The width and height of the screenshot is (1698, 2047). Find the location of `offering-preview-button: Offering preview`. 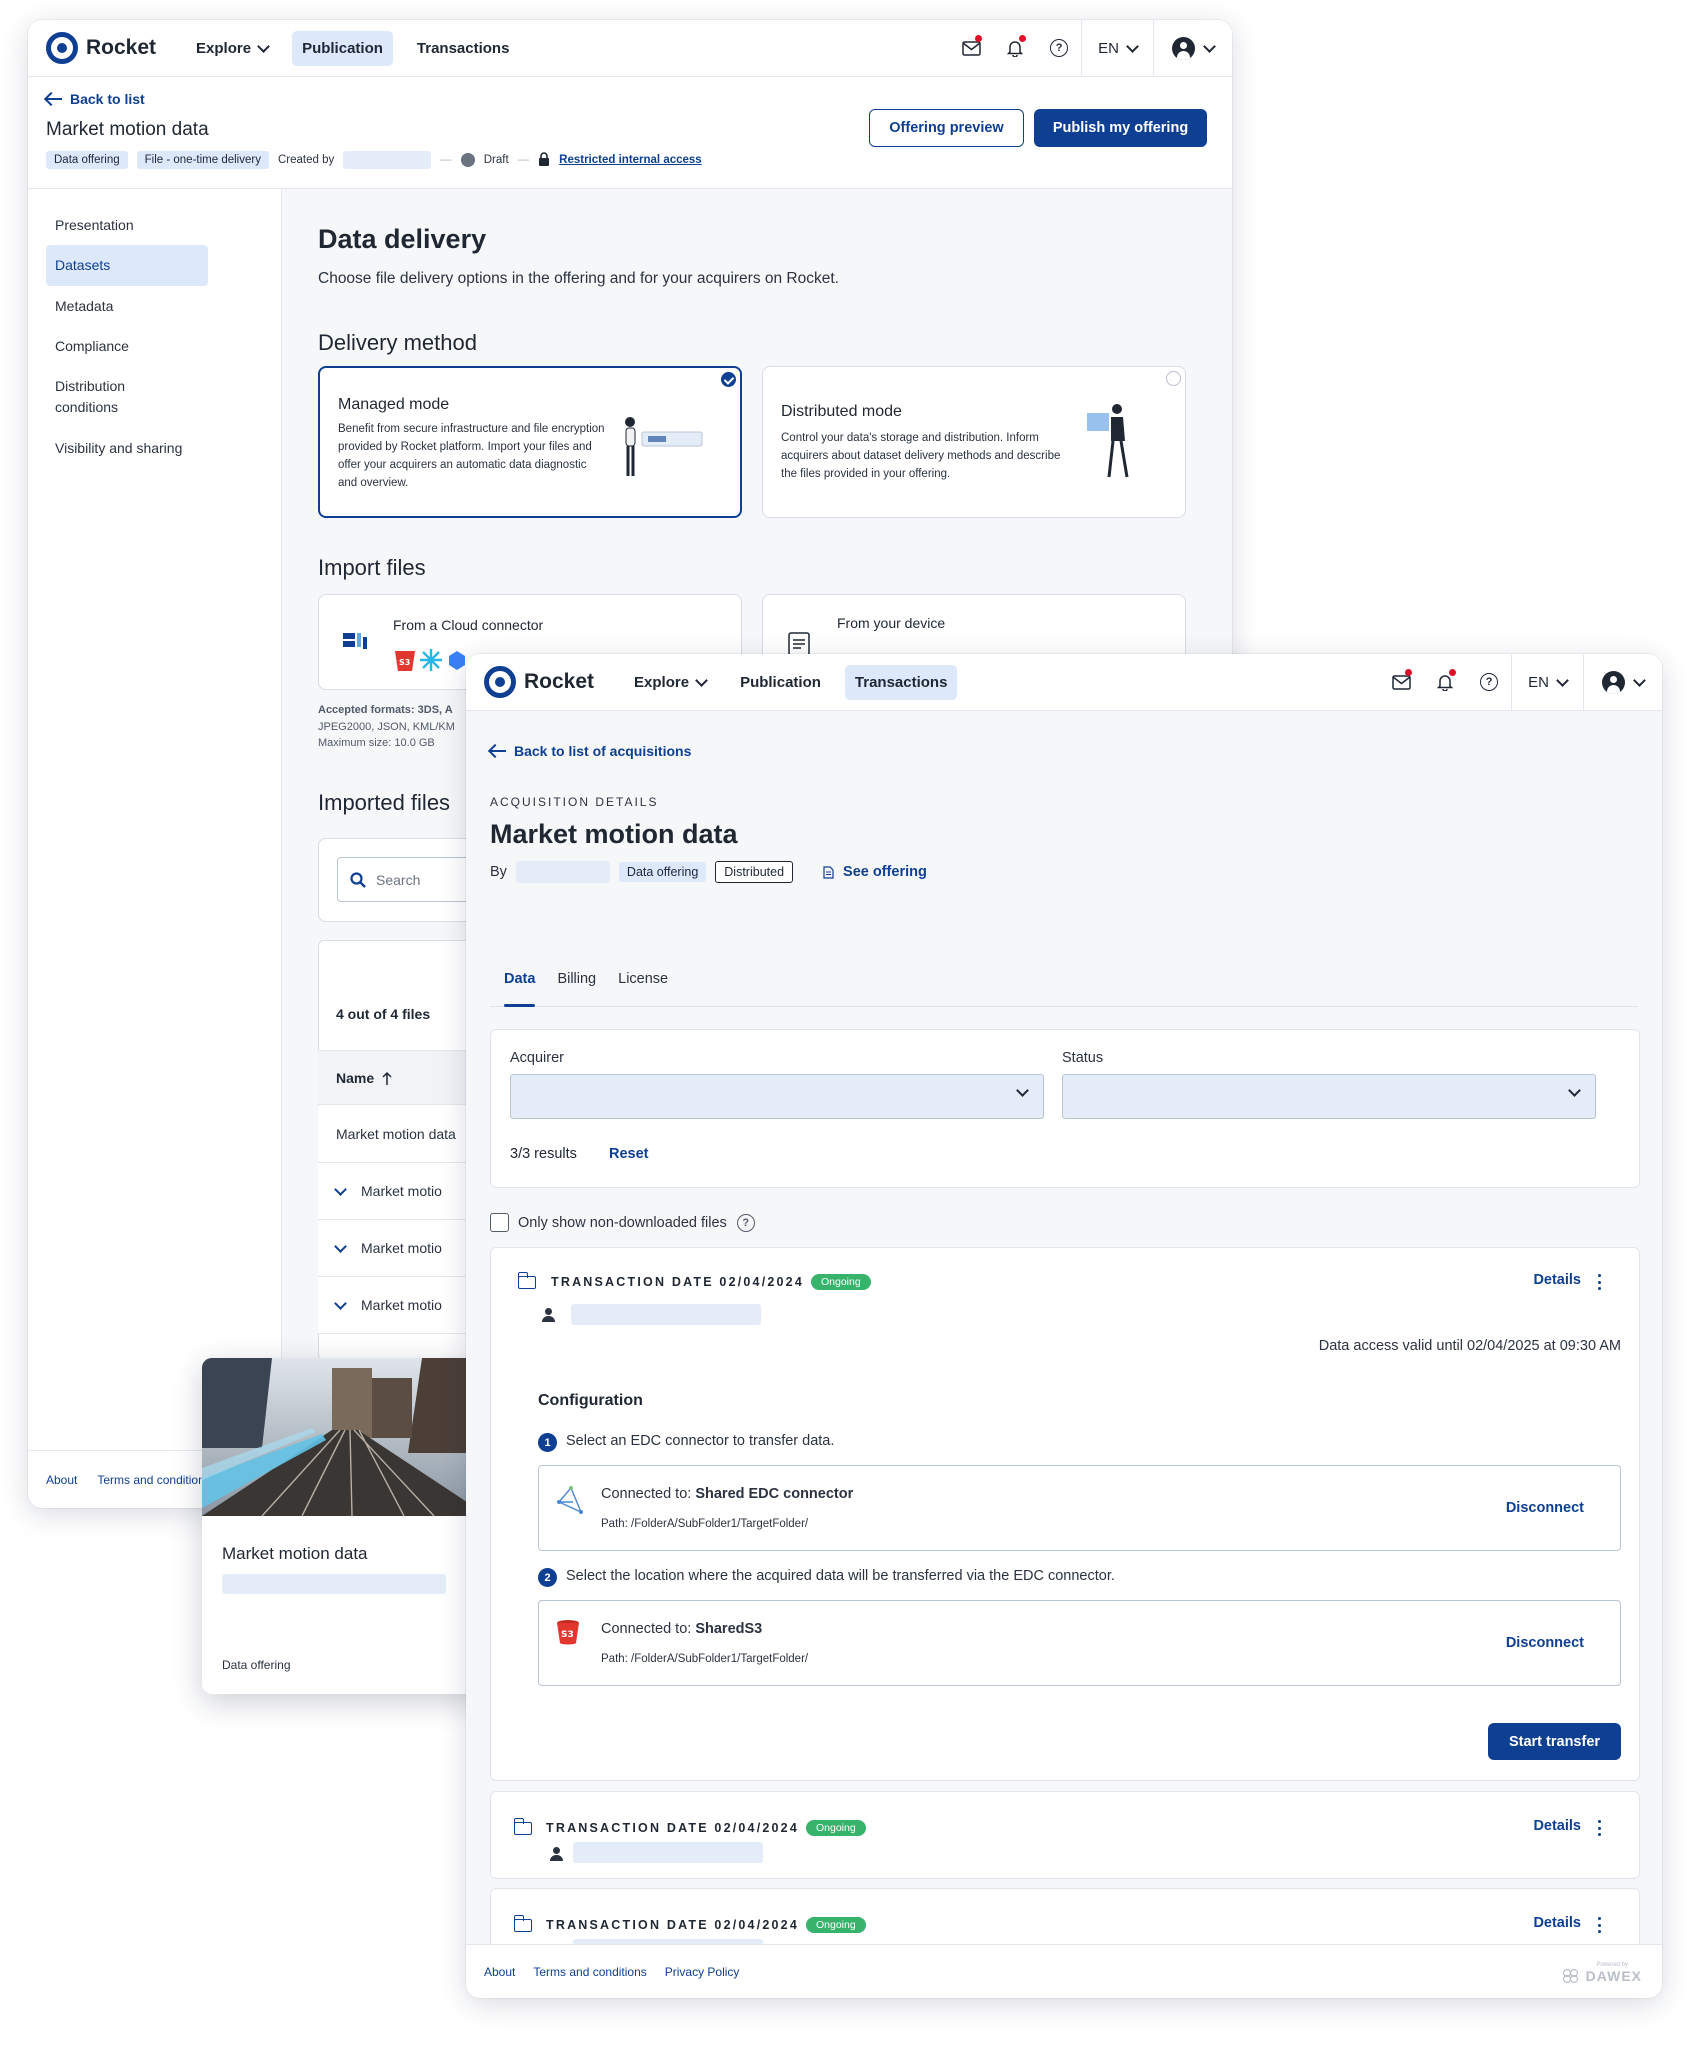

offering-preview-button: Offering preview is located at coordinates (946, 128).